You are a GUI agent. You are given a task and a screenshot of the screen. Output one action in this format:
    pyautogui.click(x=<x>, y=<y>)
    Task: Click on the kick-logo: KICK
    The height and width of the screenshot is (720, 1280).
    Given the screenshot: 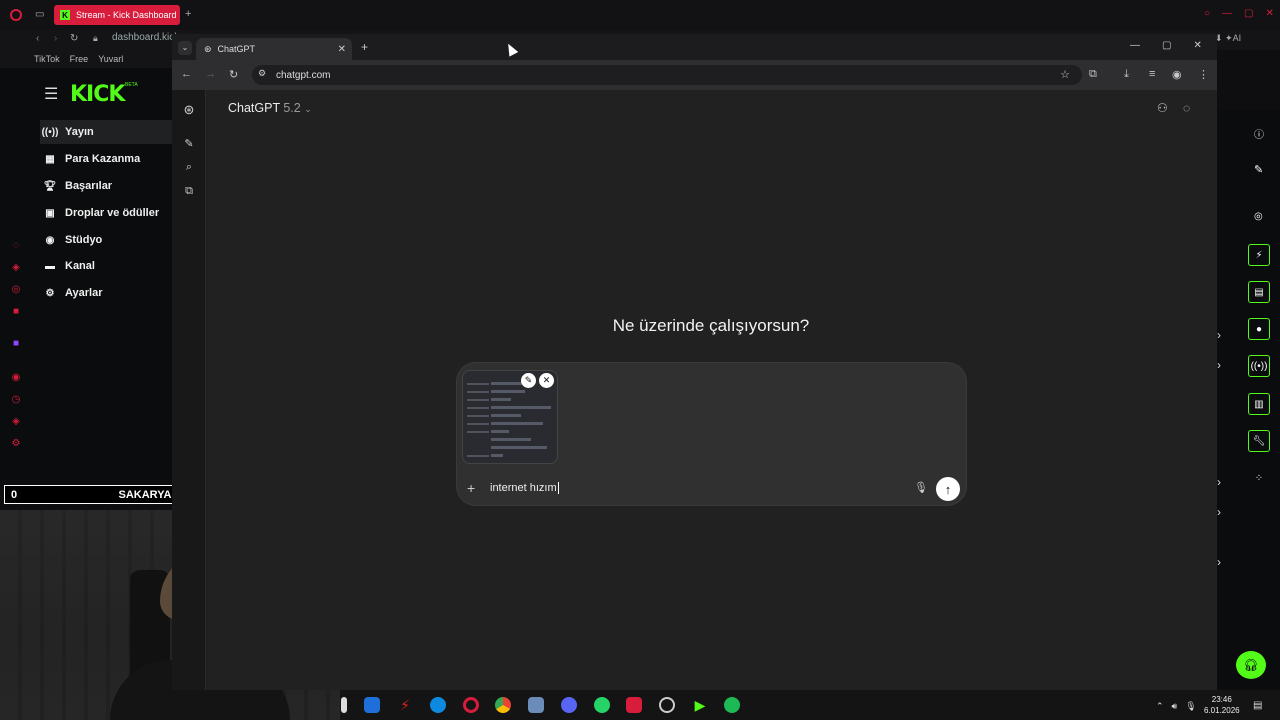 What is the action you would take?
    pyautogui.click(x=97, y=94)
    